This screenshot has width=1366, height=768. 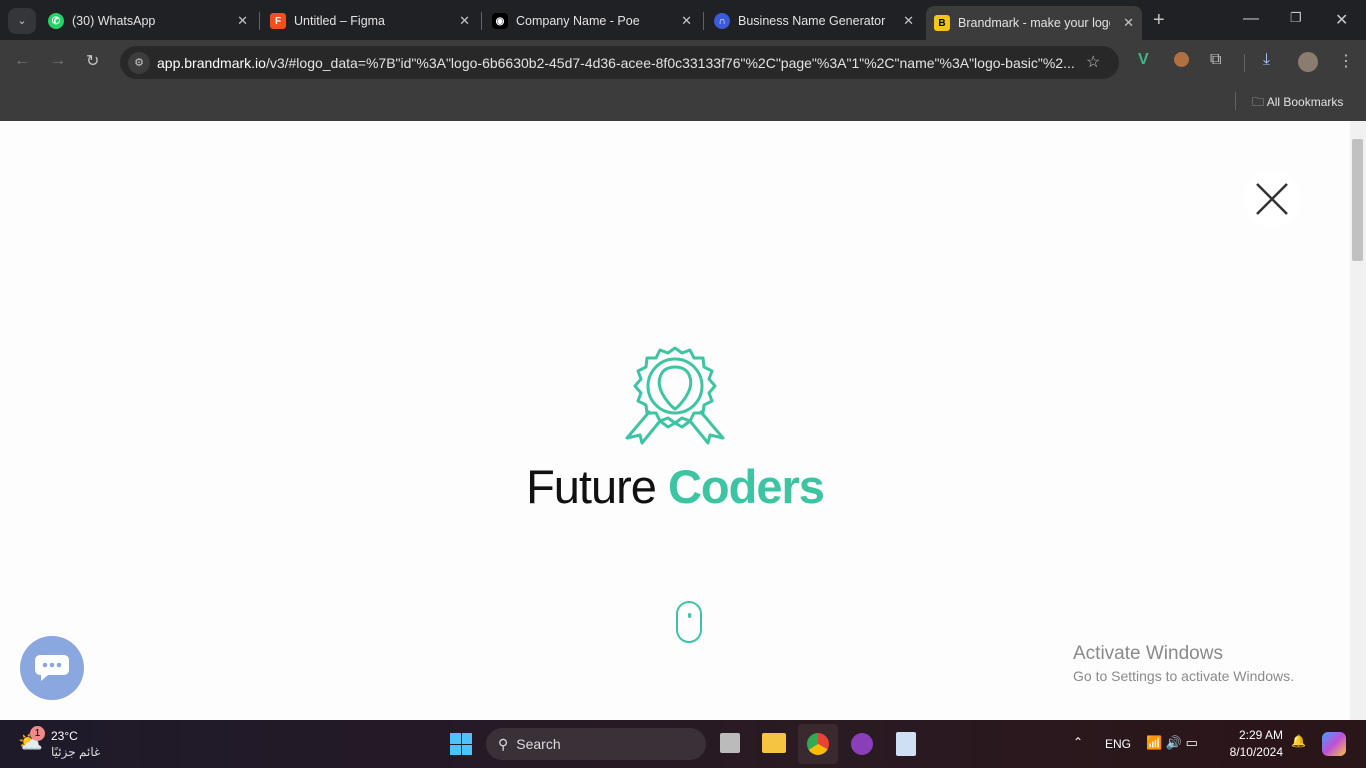 What do you see at coordinates (1298, 741) in the screenshot?
I see `notification-bell-icon: 🔔` at bounding box center [1298, 741].